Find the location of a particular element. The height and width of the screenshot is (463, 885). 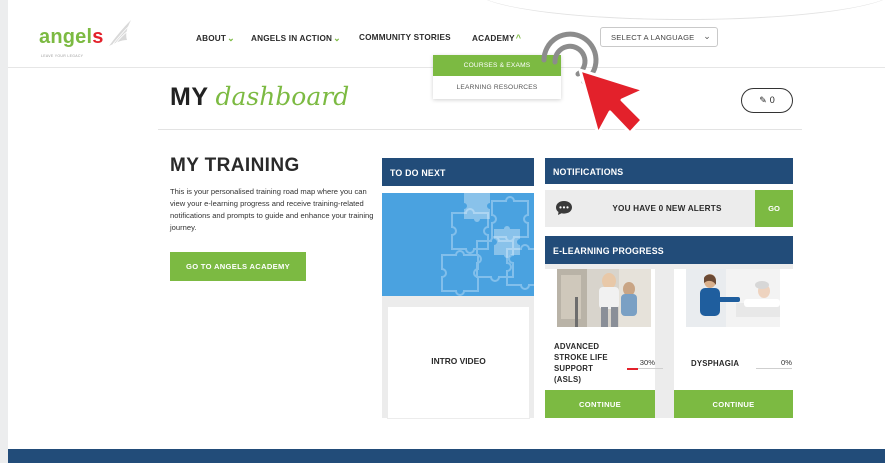

puzzle-pattern is located at coordinates (487, 244).